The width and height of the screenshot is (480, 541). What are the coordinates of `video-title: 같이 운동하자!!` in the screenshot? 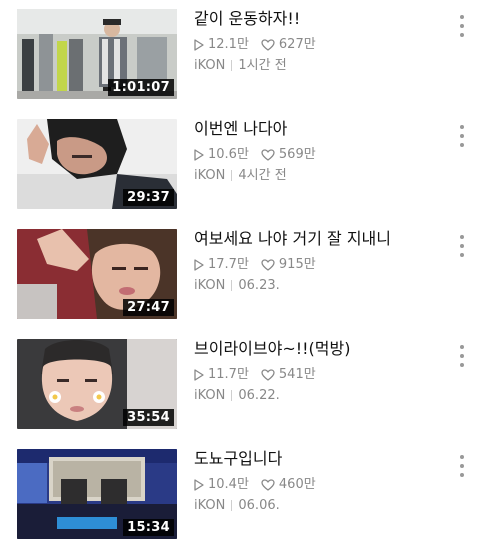 It's located at (319, 19).